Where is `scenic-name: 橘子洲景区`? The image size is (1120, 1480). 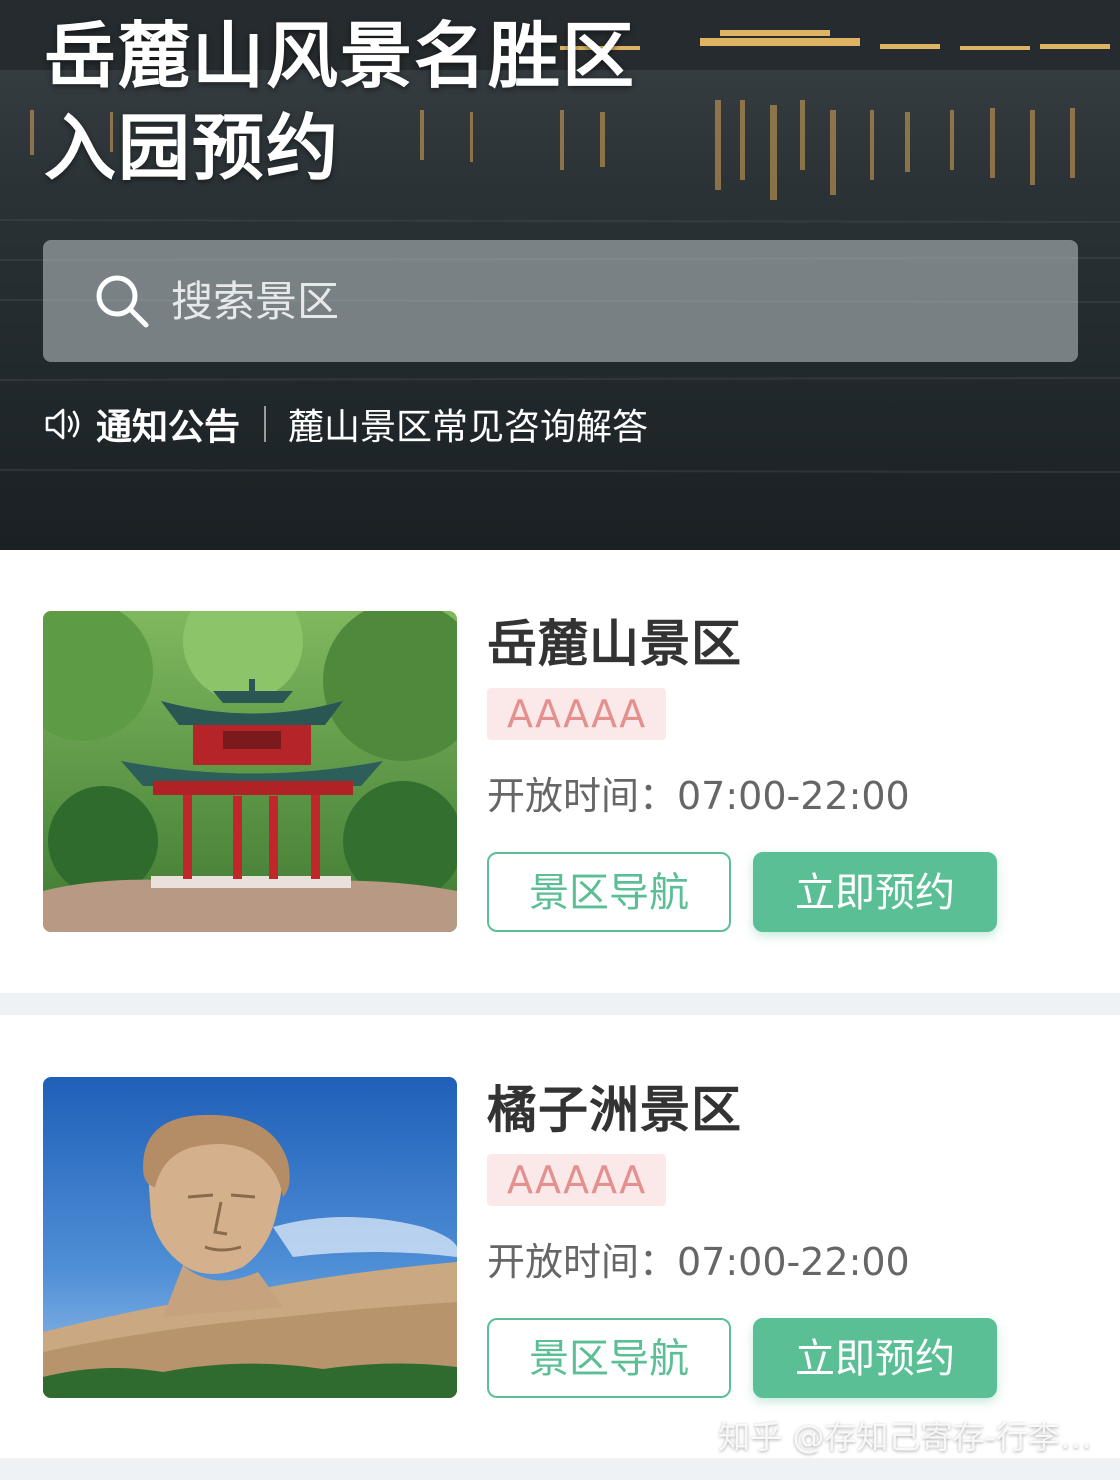
scenic-name: 橘子洲景区 is located at coordinates (614, 1110).